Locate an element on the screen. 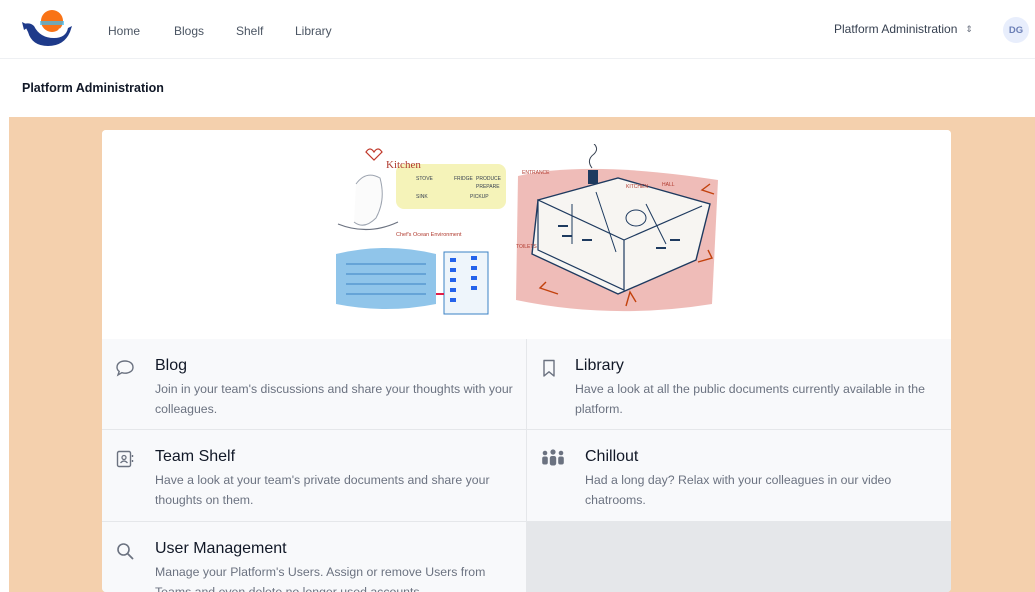 This screenshot has height=592, width=1035. user-avatar: DG is located at coordinates (1016, 30).